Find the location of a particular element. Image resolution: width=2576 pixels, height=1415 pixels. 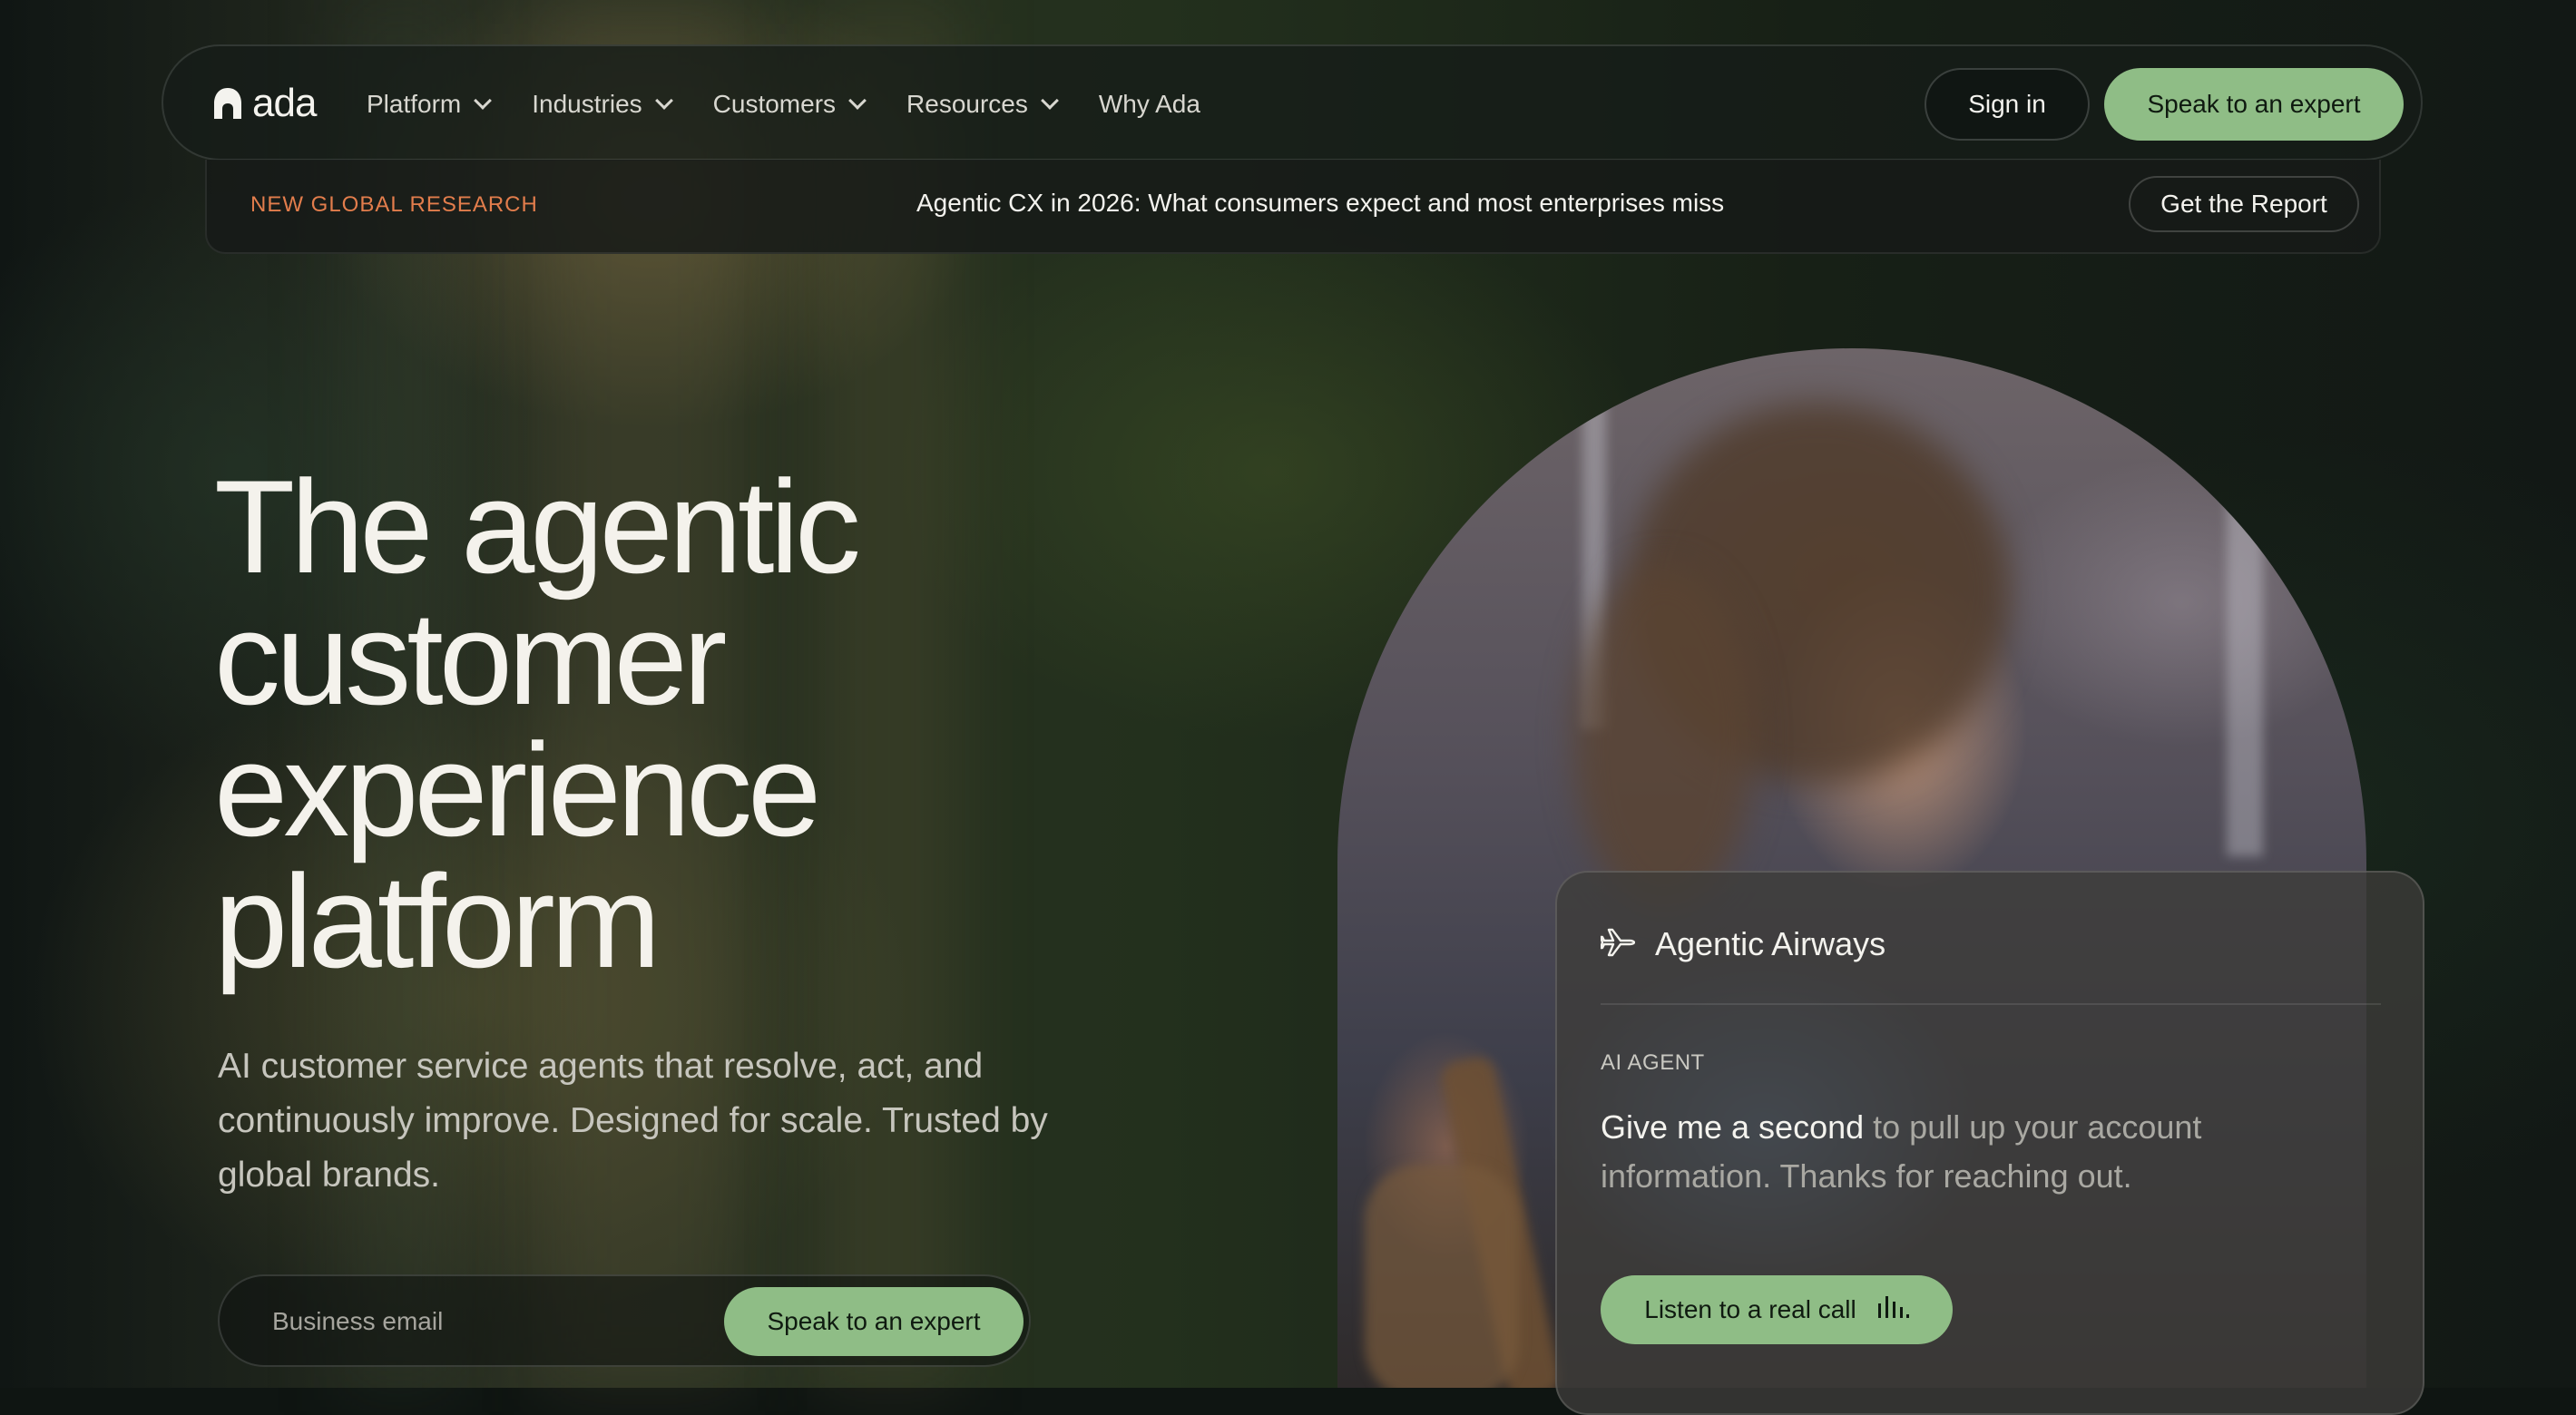

audio-bars-icon is located at coordinates (1892, 1310).